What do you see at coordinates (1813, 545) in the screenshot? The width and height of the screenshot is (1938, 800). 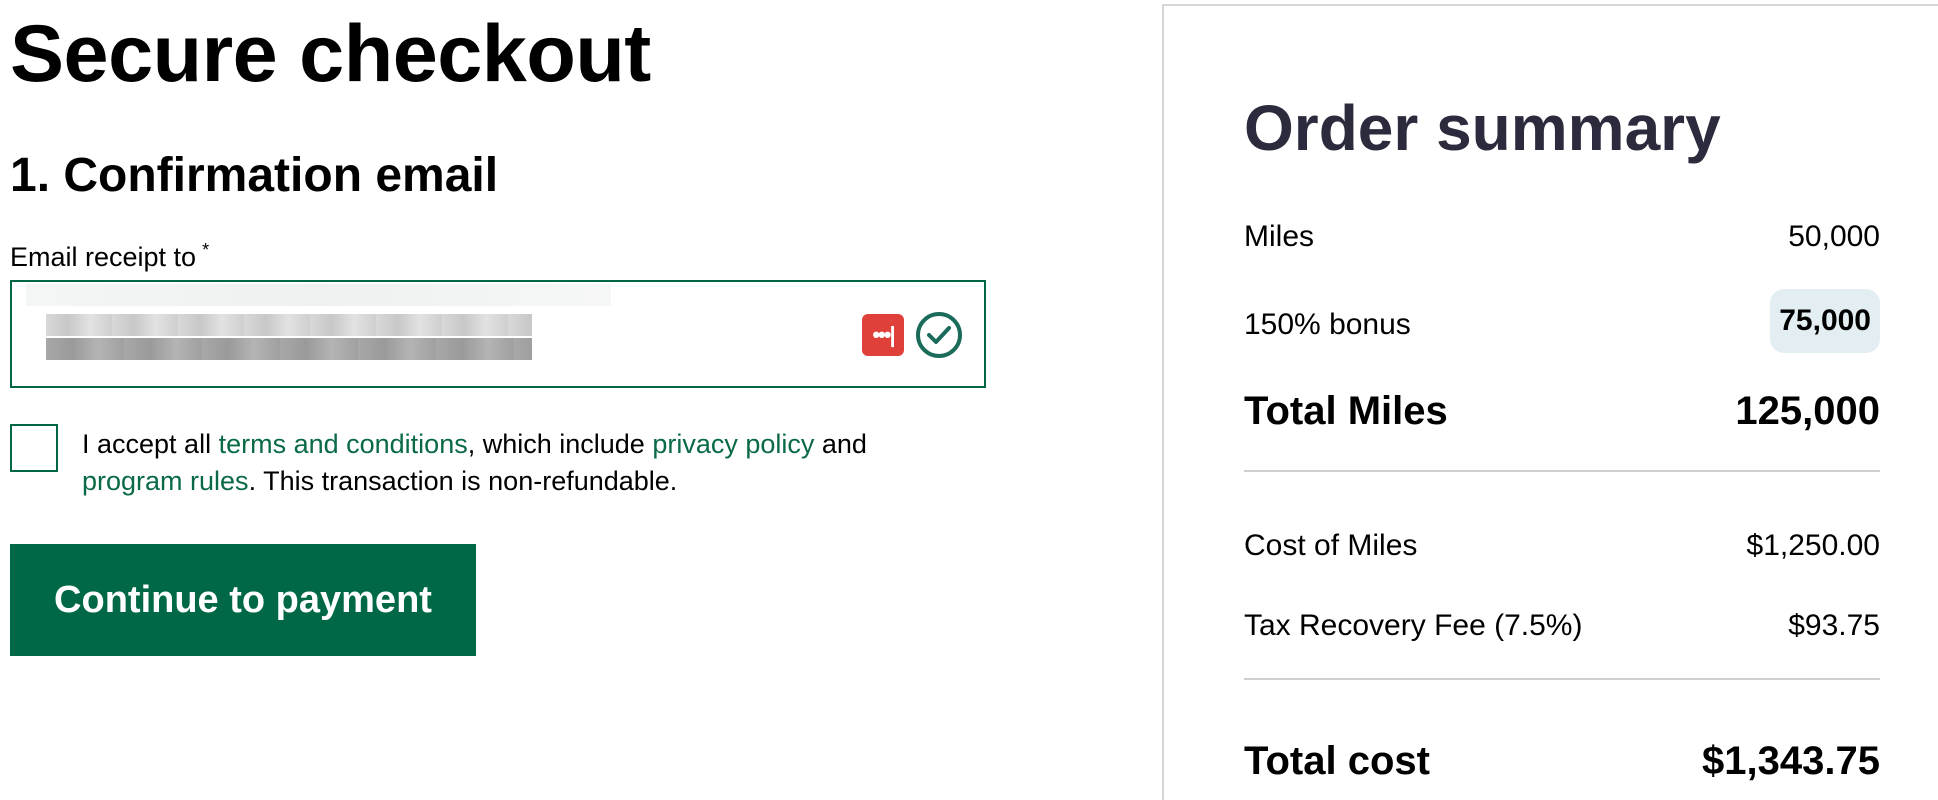 I see `row-value: $1,250.00` at bounding box center [1813, 545].